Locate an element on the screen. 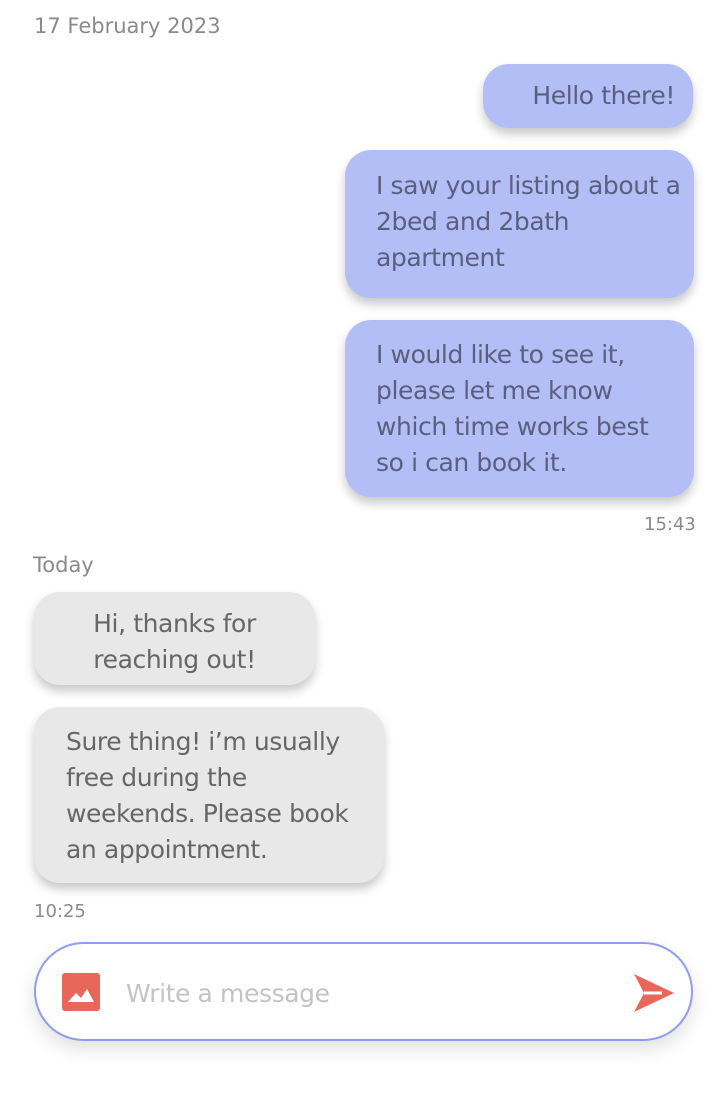  message-input is located at coordinates (361, 993).